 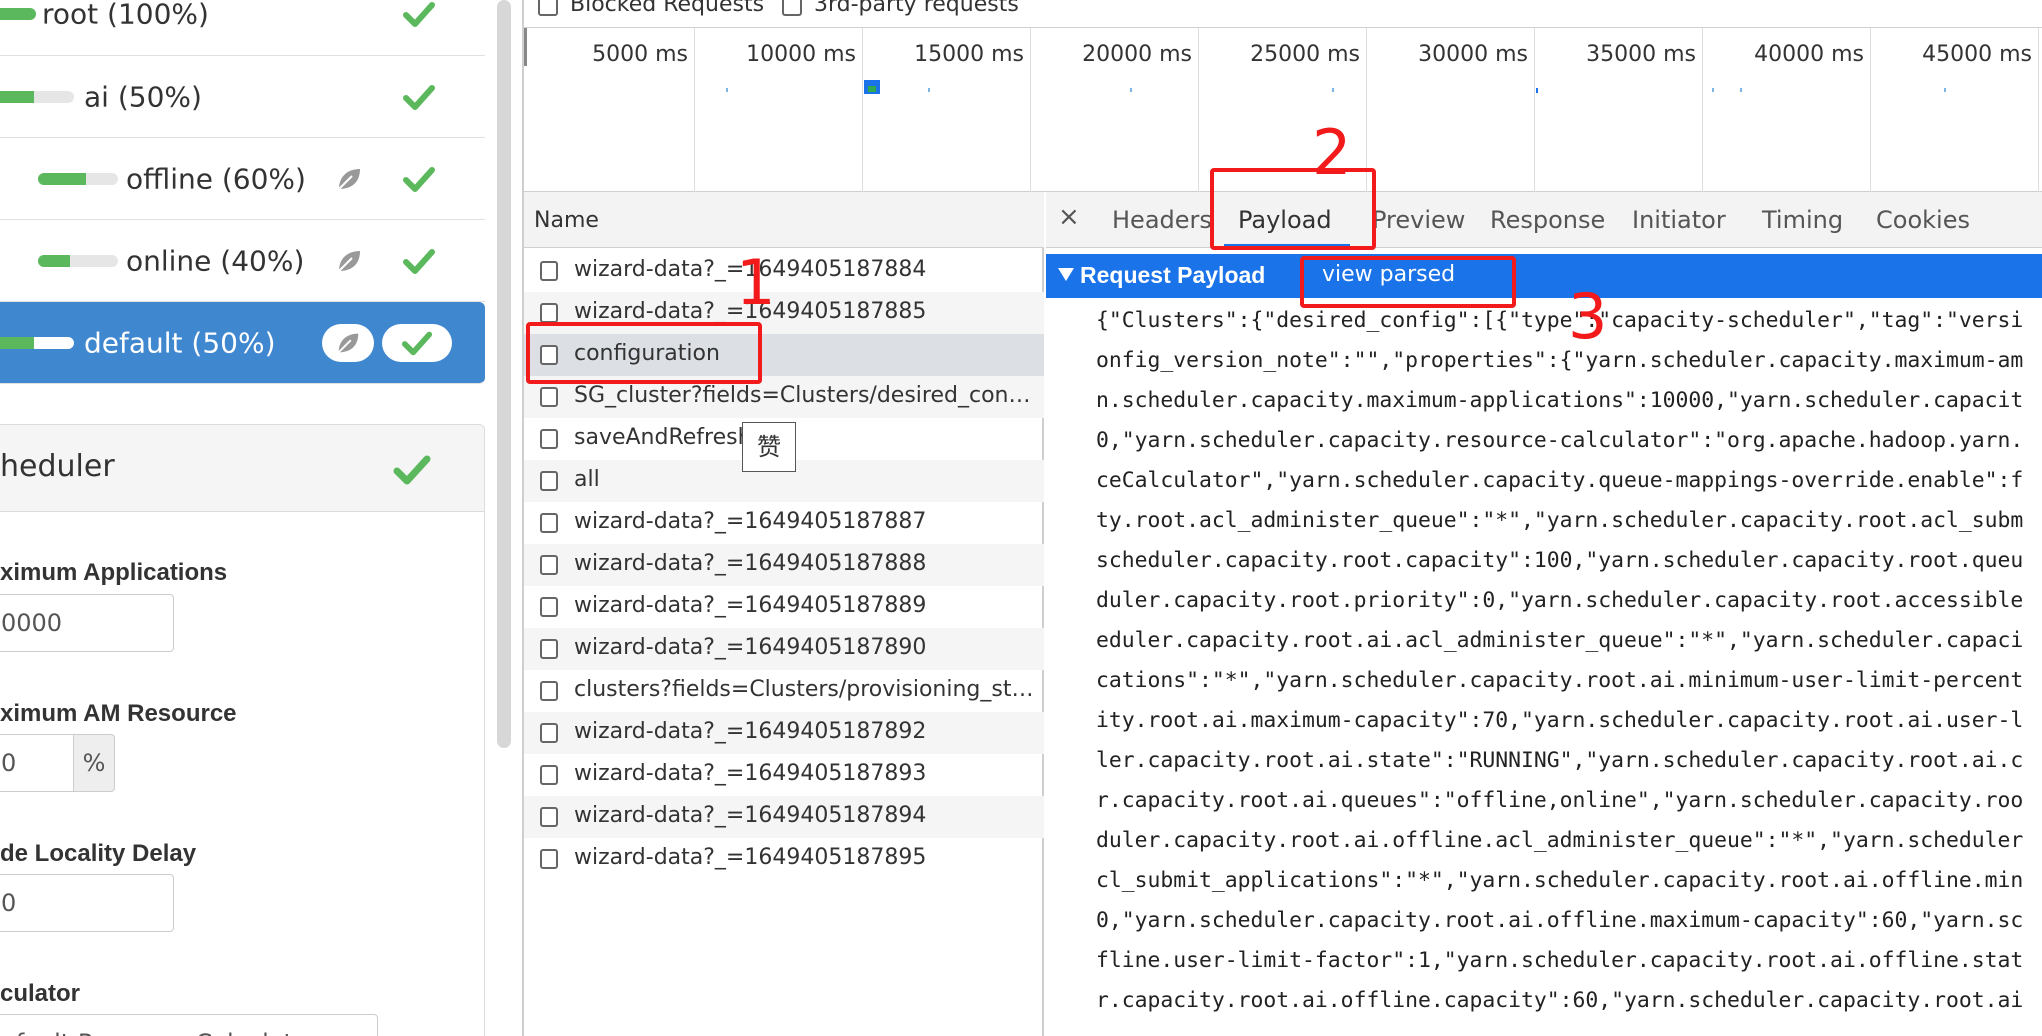 I want to click on max-applications-input: 0000, so click(x=87, y=623).